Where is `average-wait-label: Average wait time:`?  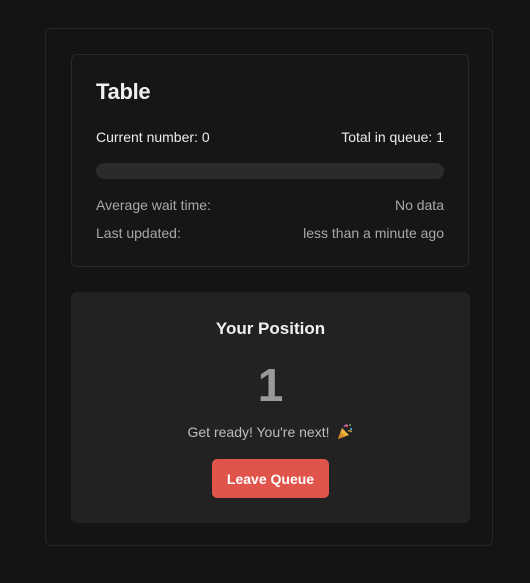
average-wait-label: Average wait time: is located at coordinates (153, 205).